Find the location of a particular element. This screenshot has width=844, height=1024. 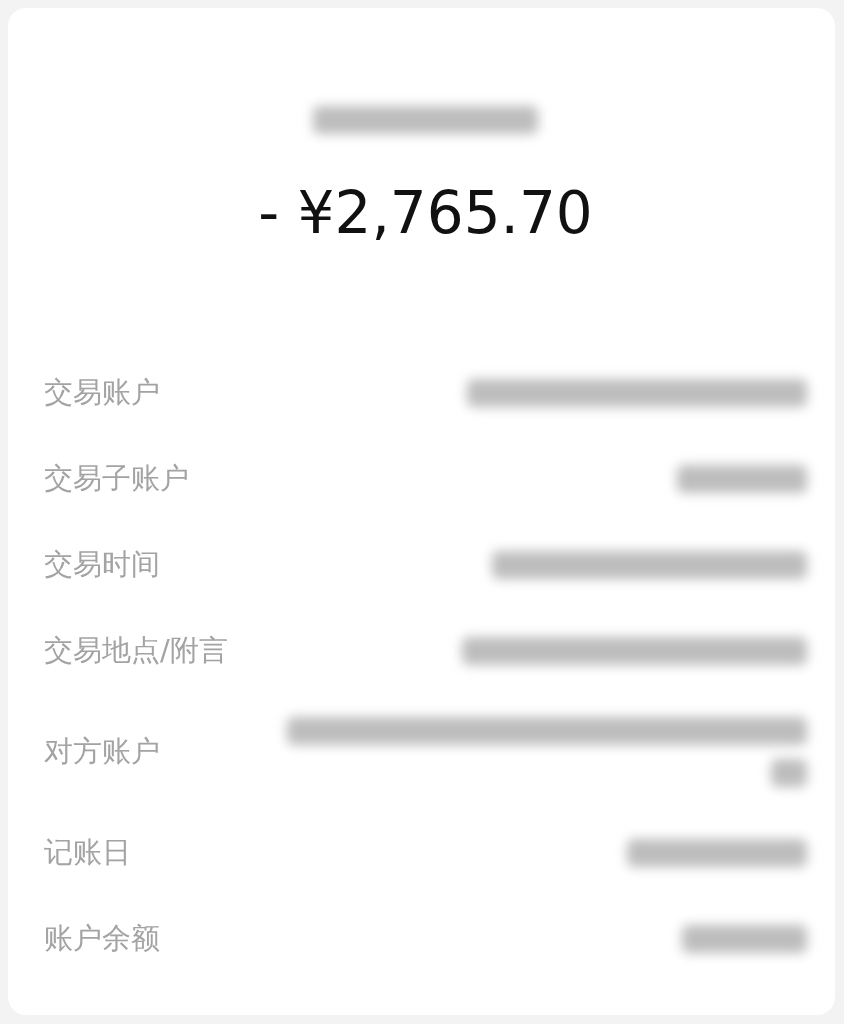

amount: - ¥2,765.70 is located at coordinates (425, 213).